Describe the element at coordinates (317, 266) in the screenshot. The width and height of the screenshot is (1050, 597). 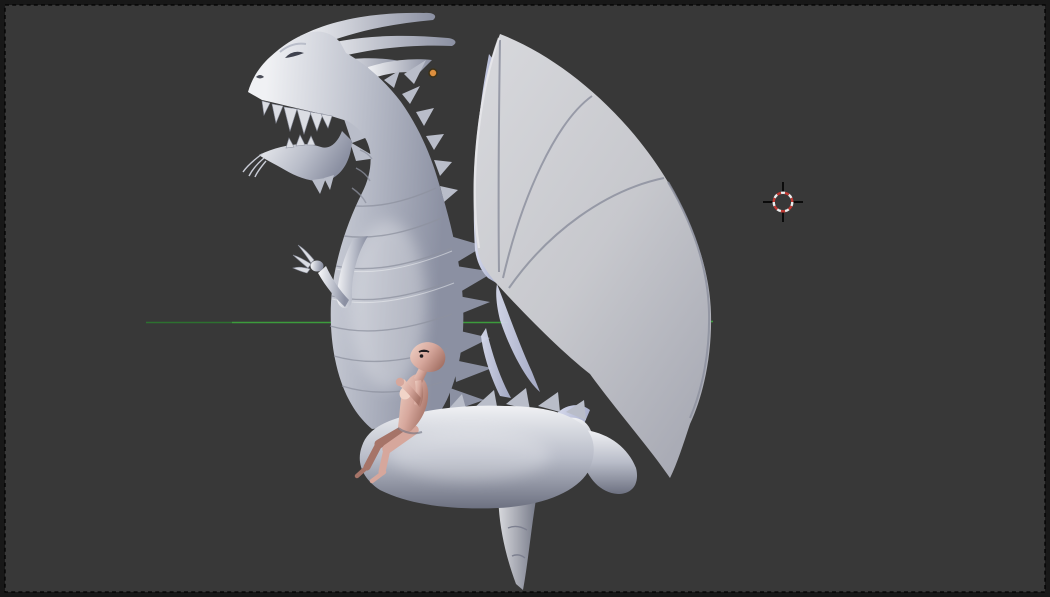
I see `hand` at that location.